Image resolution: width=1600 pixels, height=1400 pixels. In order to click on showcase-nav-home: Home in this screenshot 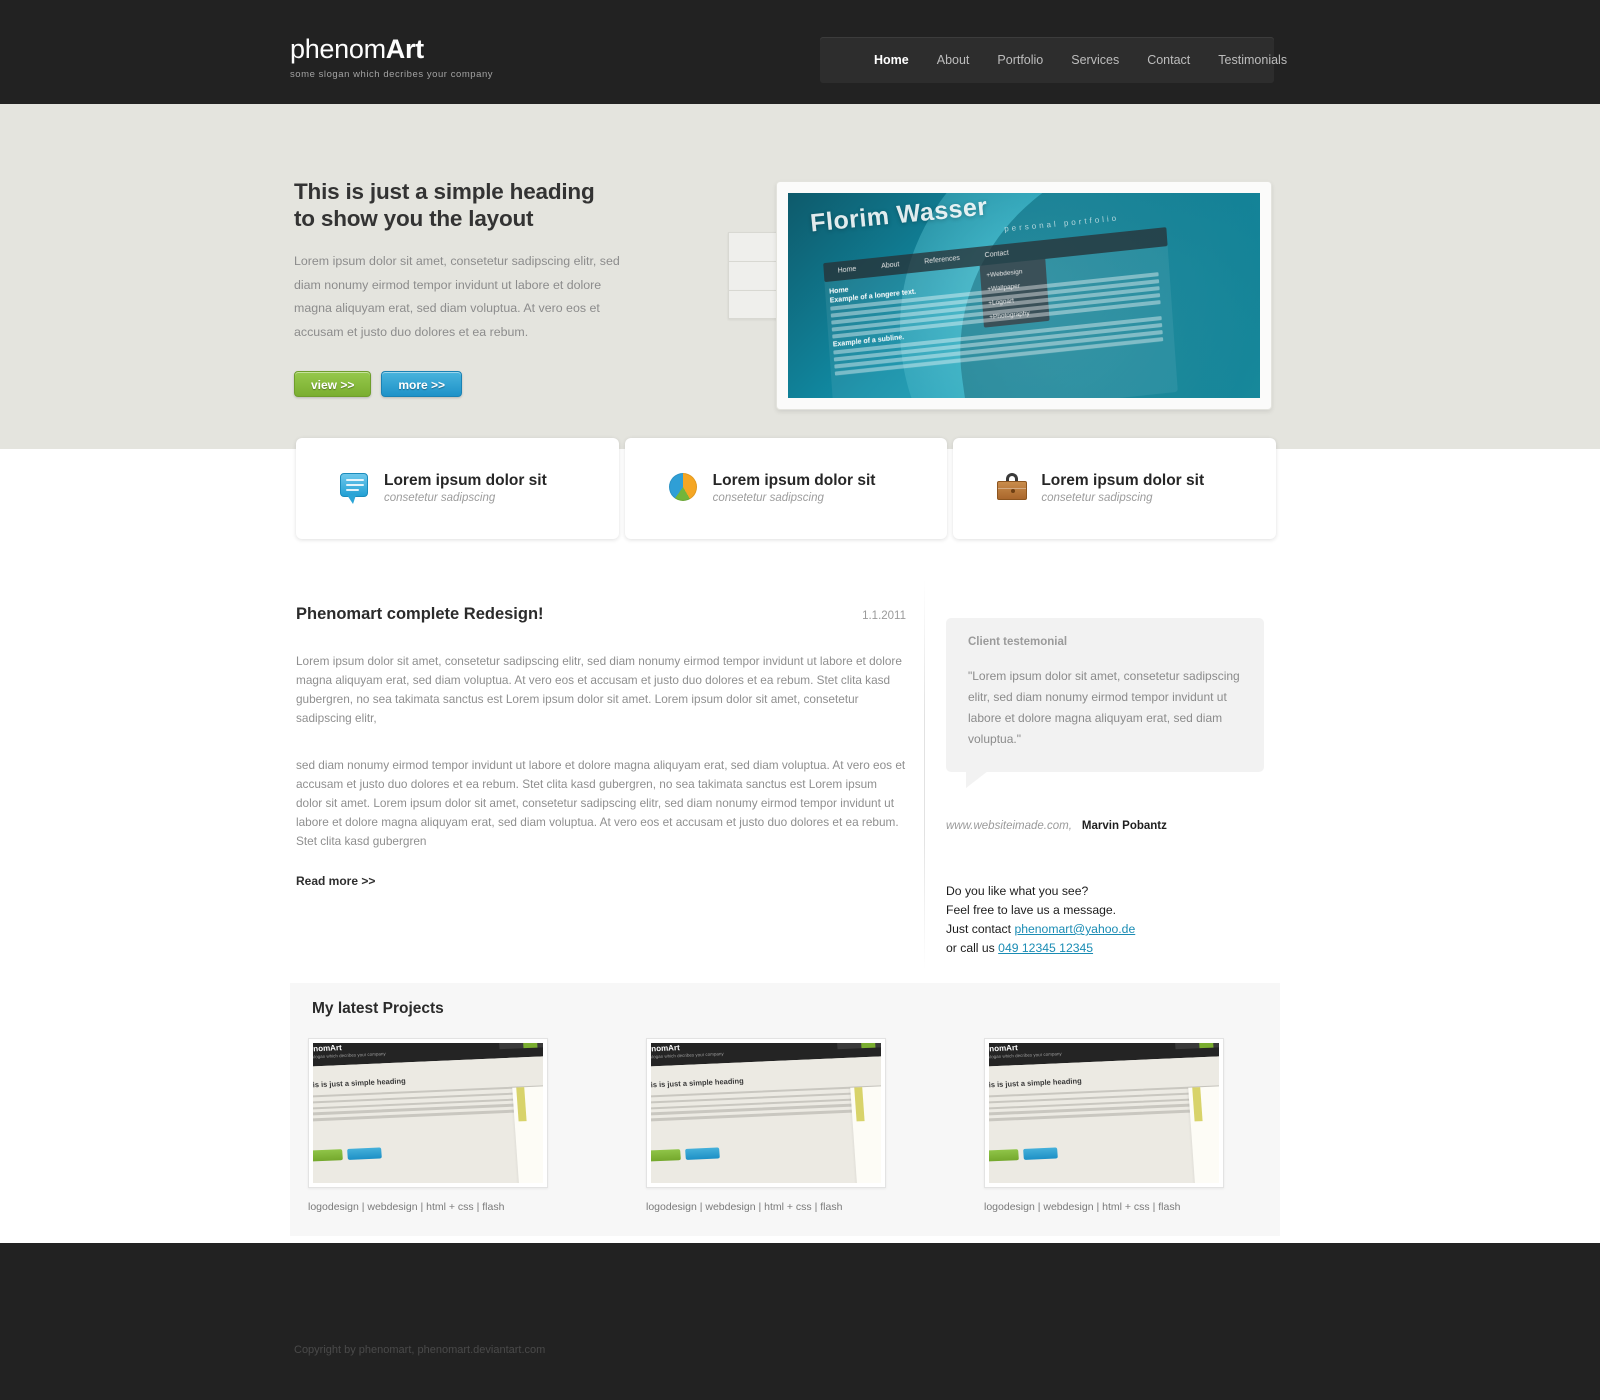, I will do `click(847, 270)`.